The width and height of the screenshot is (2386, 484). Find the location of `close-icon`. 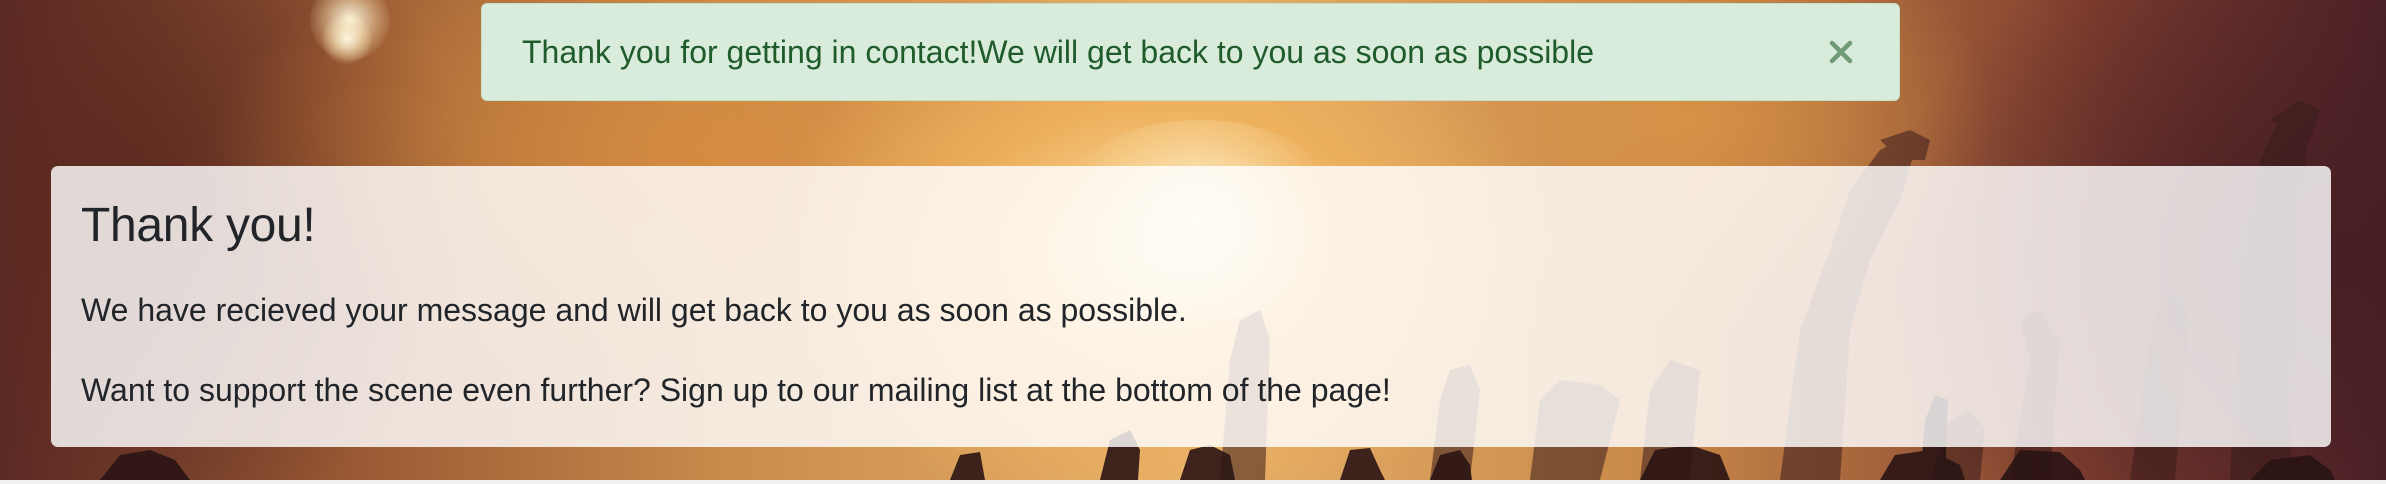

close-icon is located at coordinates (1841, 52).